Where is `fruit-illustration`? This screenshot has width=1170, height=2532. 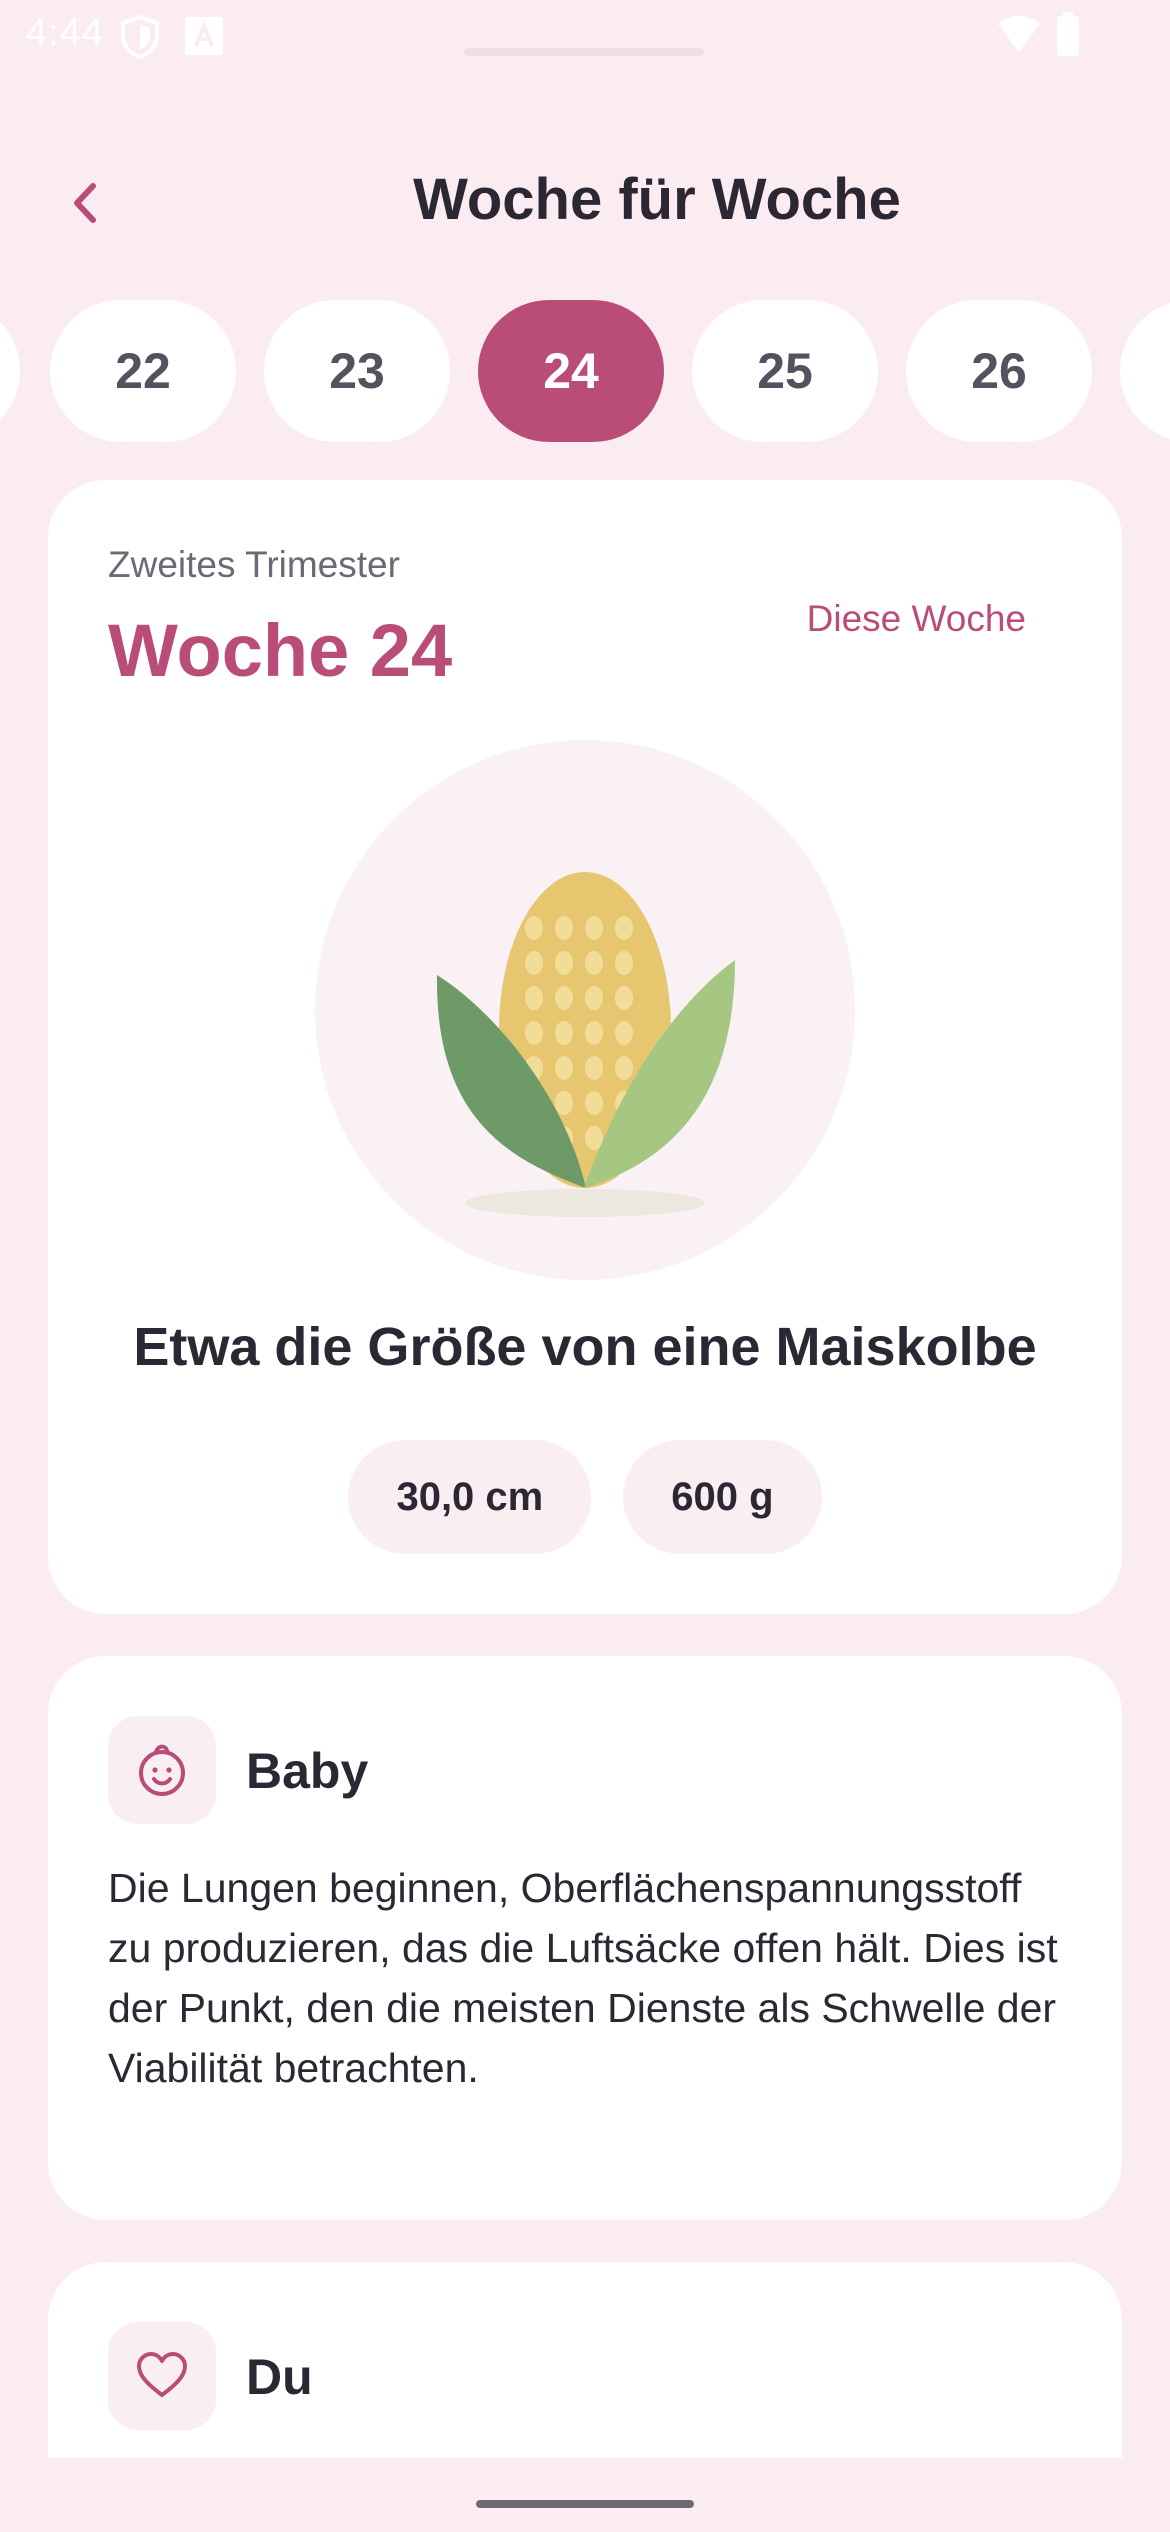
fruit-illustration is located at coordinates (585, 1010).